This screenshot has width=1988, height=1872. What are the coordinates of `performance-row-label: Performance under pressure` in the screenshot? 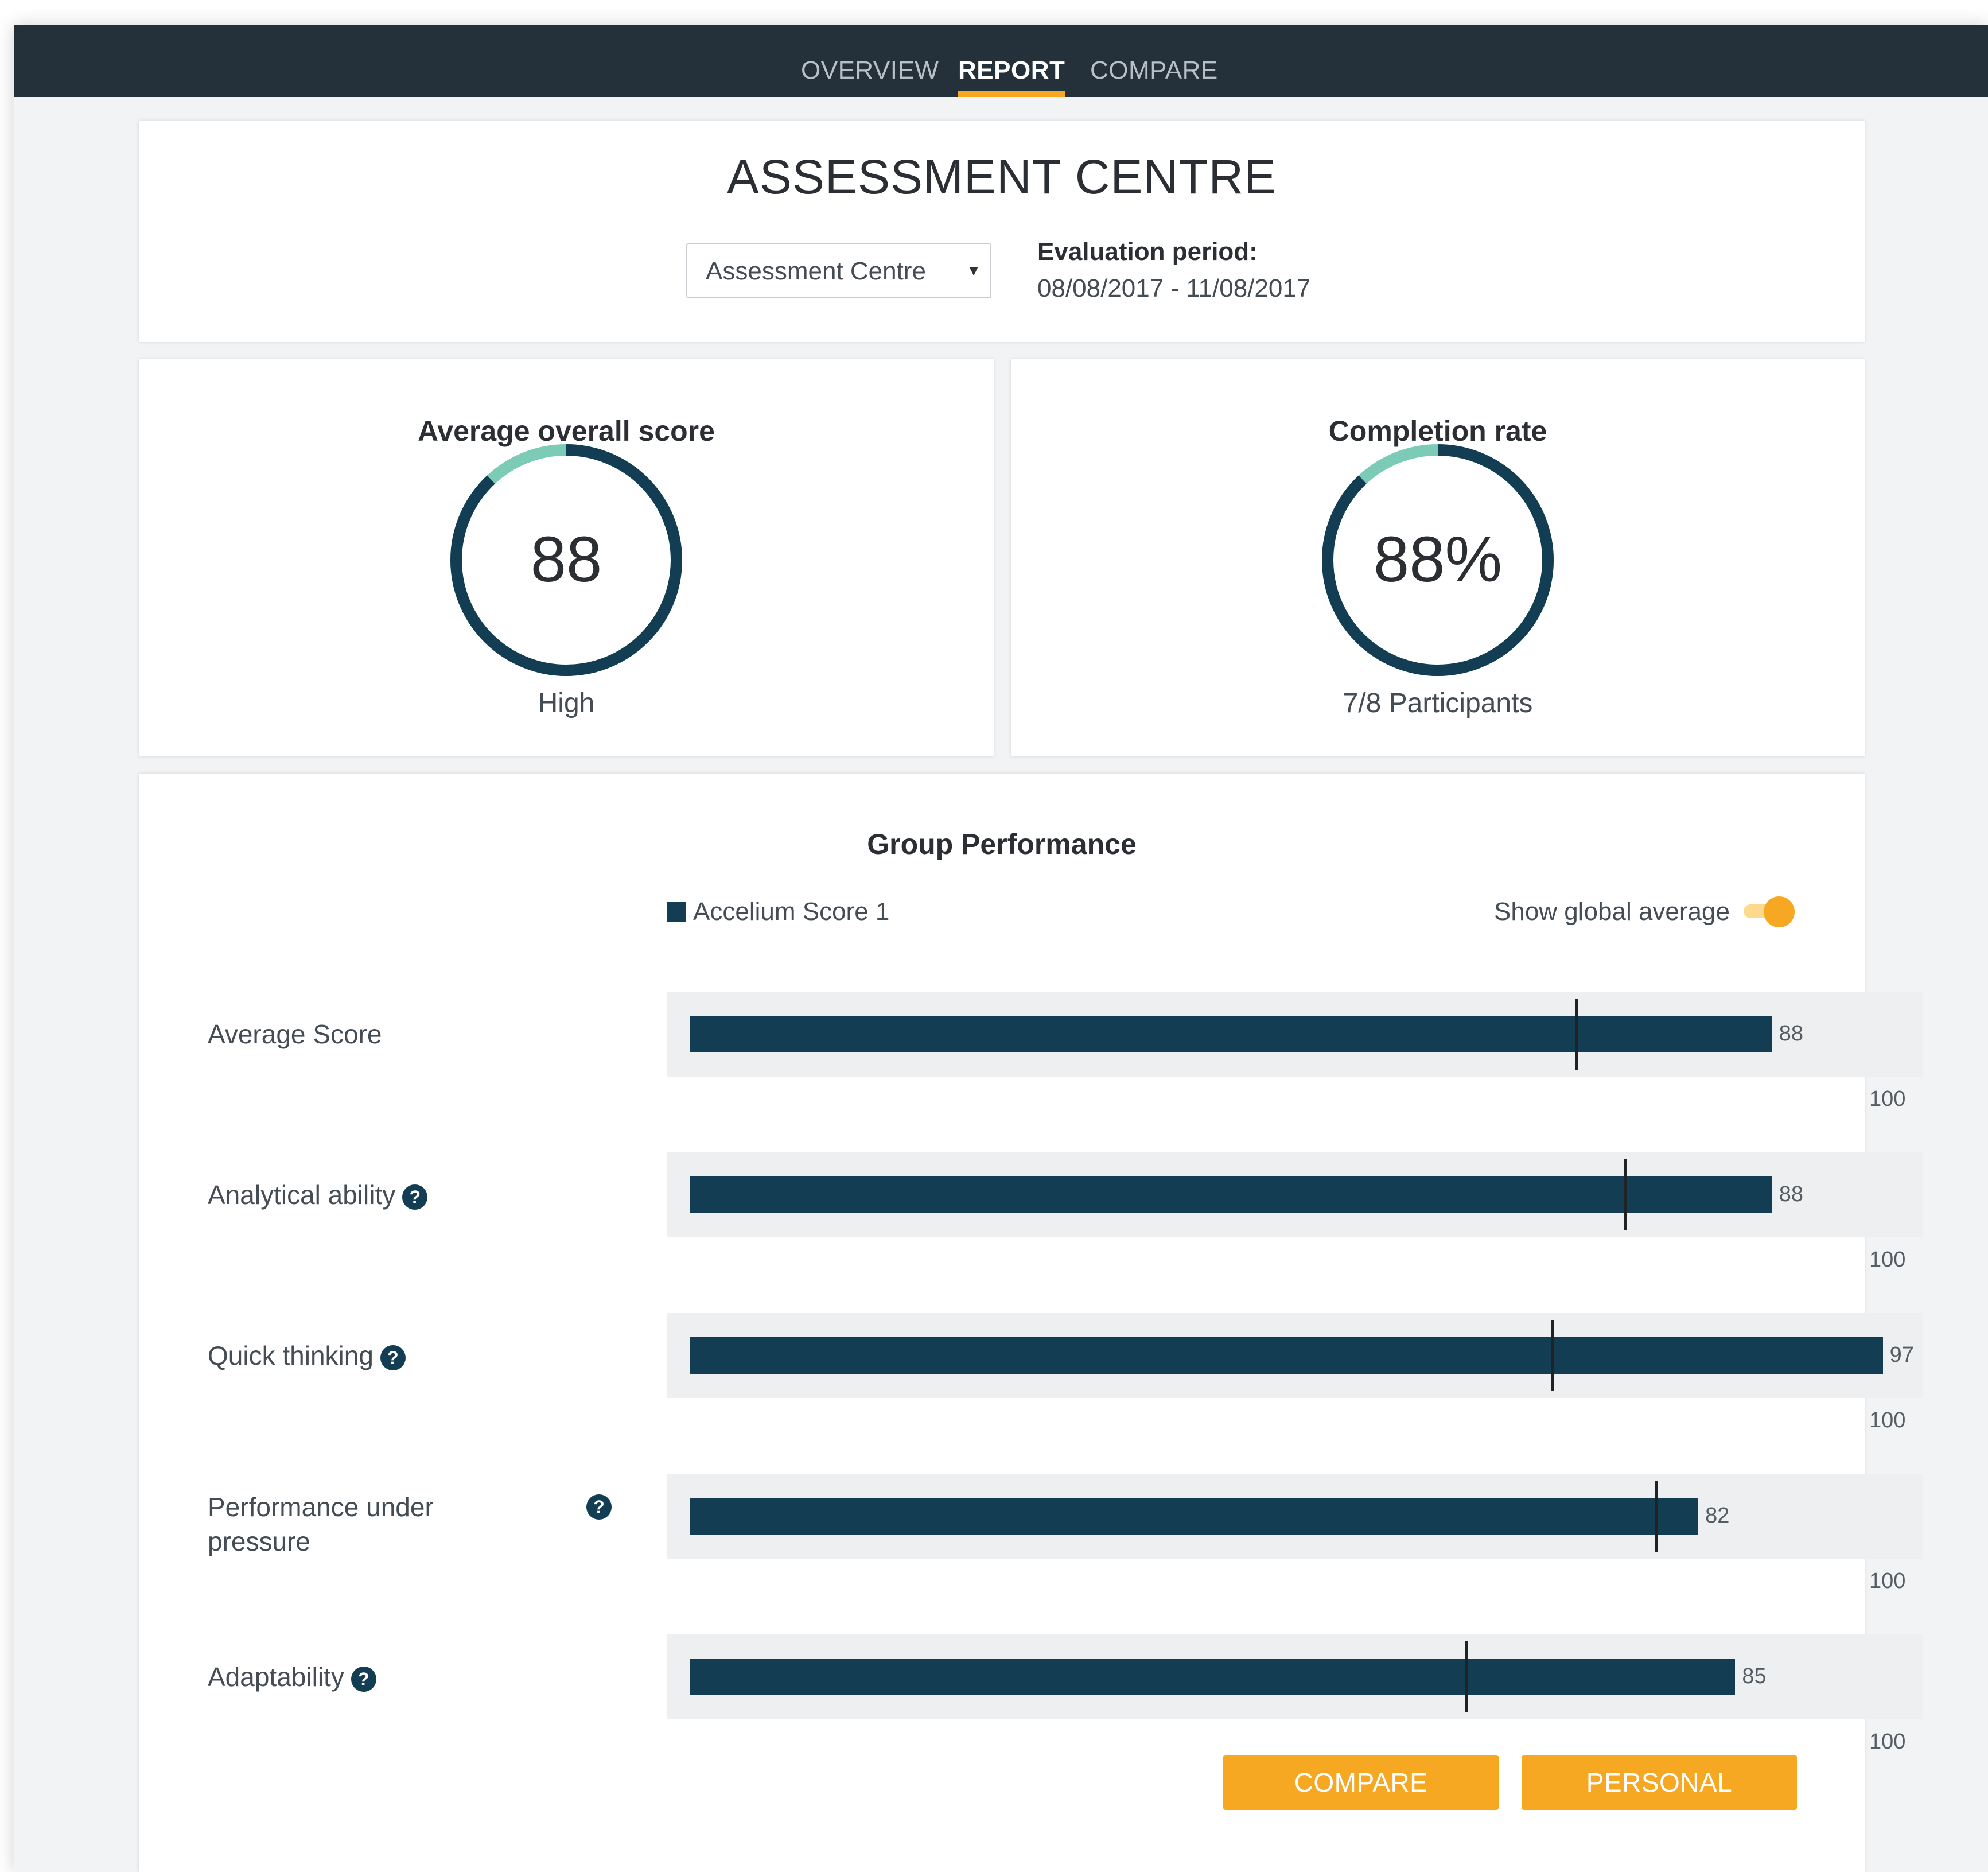 It's located at (351, 1524).